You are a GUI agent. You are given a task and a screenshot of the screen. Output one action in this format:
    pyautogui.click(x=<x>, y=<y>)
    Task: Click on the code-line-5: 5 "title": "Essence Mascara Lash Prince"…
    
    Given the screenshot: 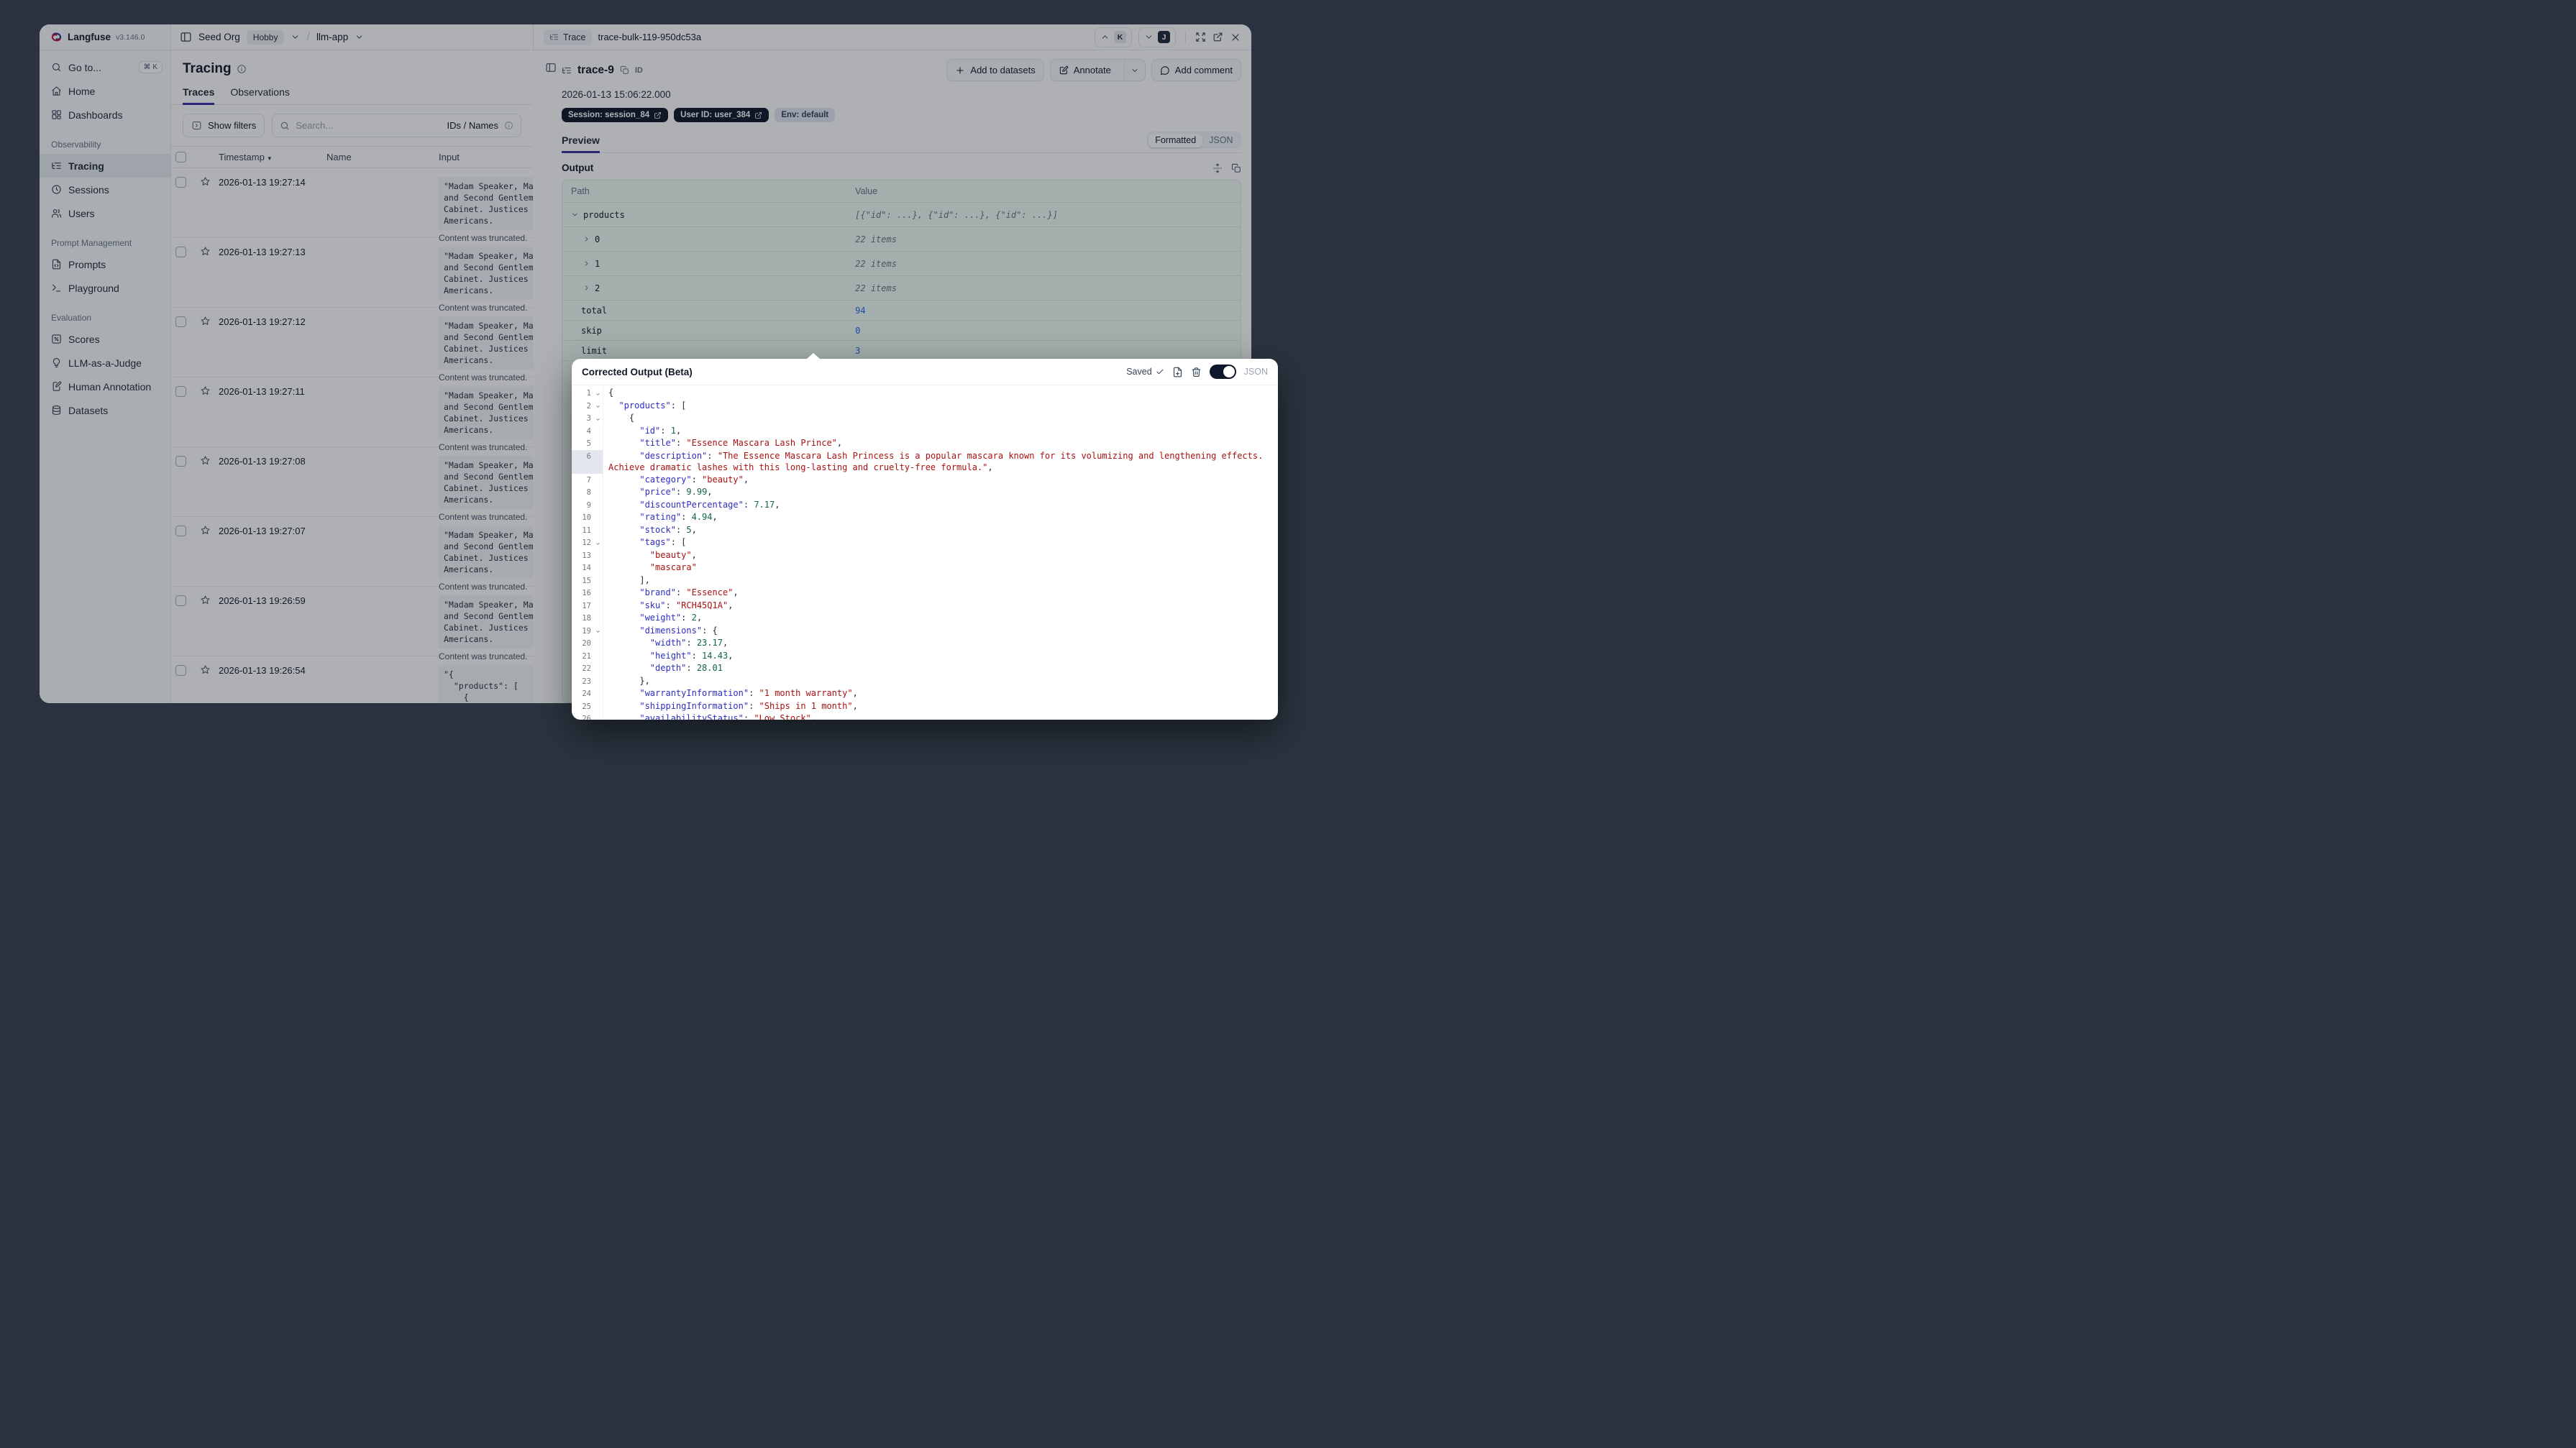 What is the action you would take?
    pyautogui.click(x=925, y=443)
    